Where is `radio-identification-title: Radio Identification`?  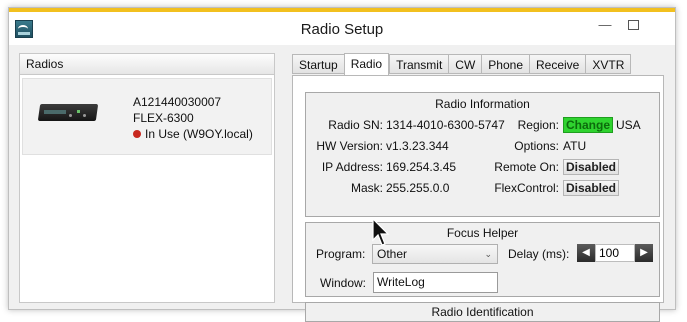 radio-identification-title: Radio Identification is located at coordinates (482, 312).